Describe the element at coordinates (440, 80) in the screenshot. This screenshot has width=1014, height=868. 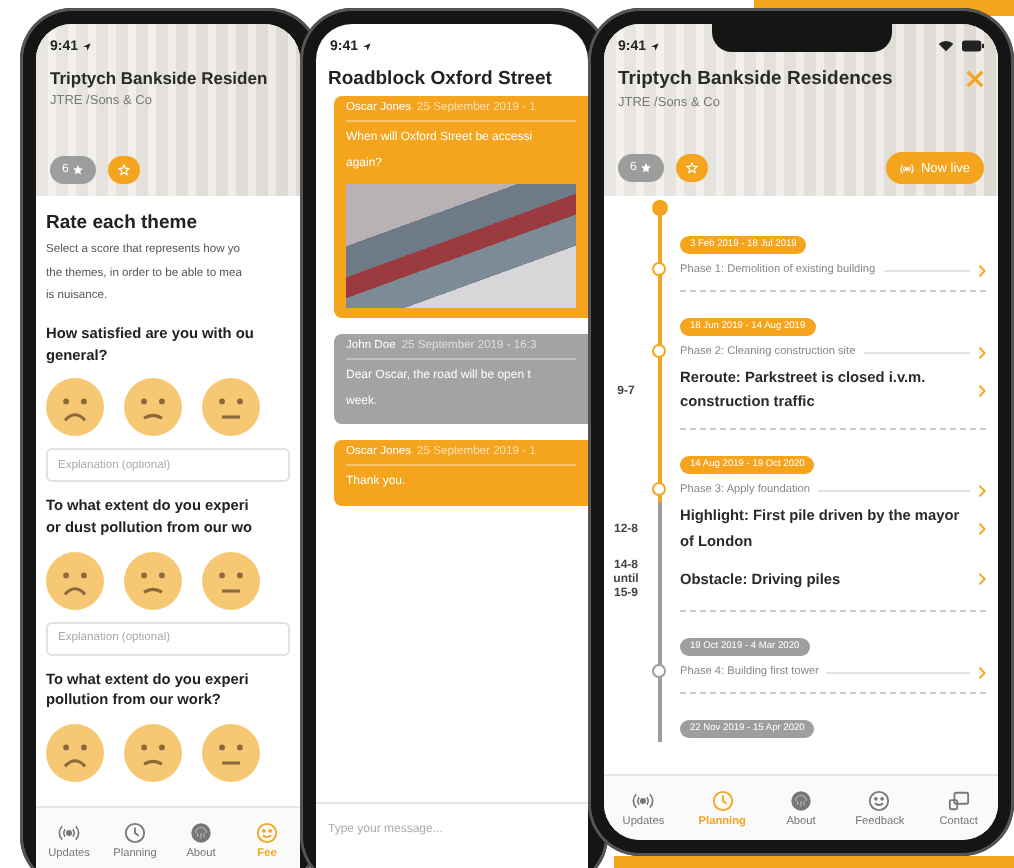
I see `conversation-title: Roadblock Oxford Street` at that location.